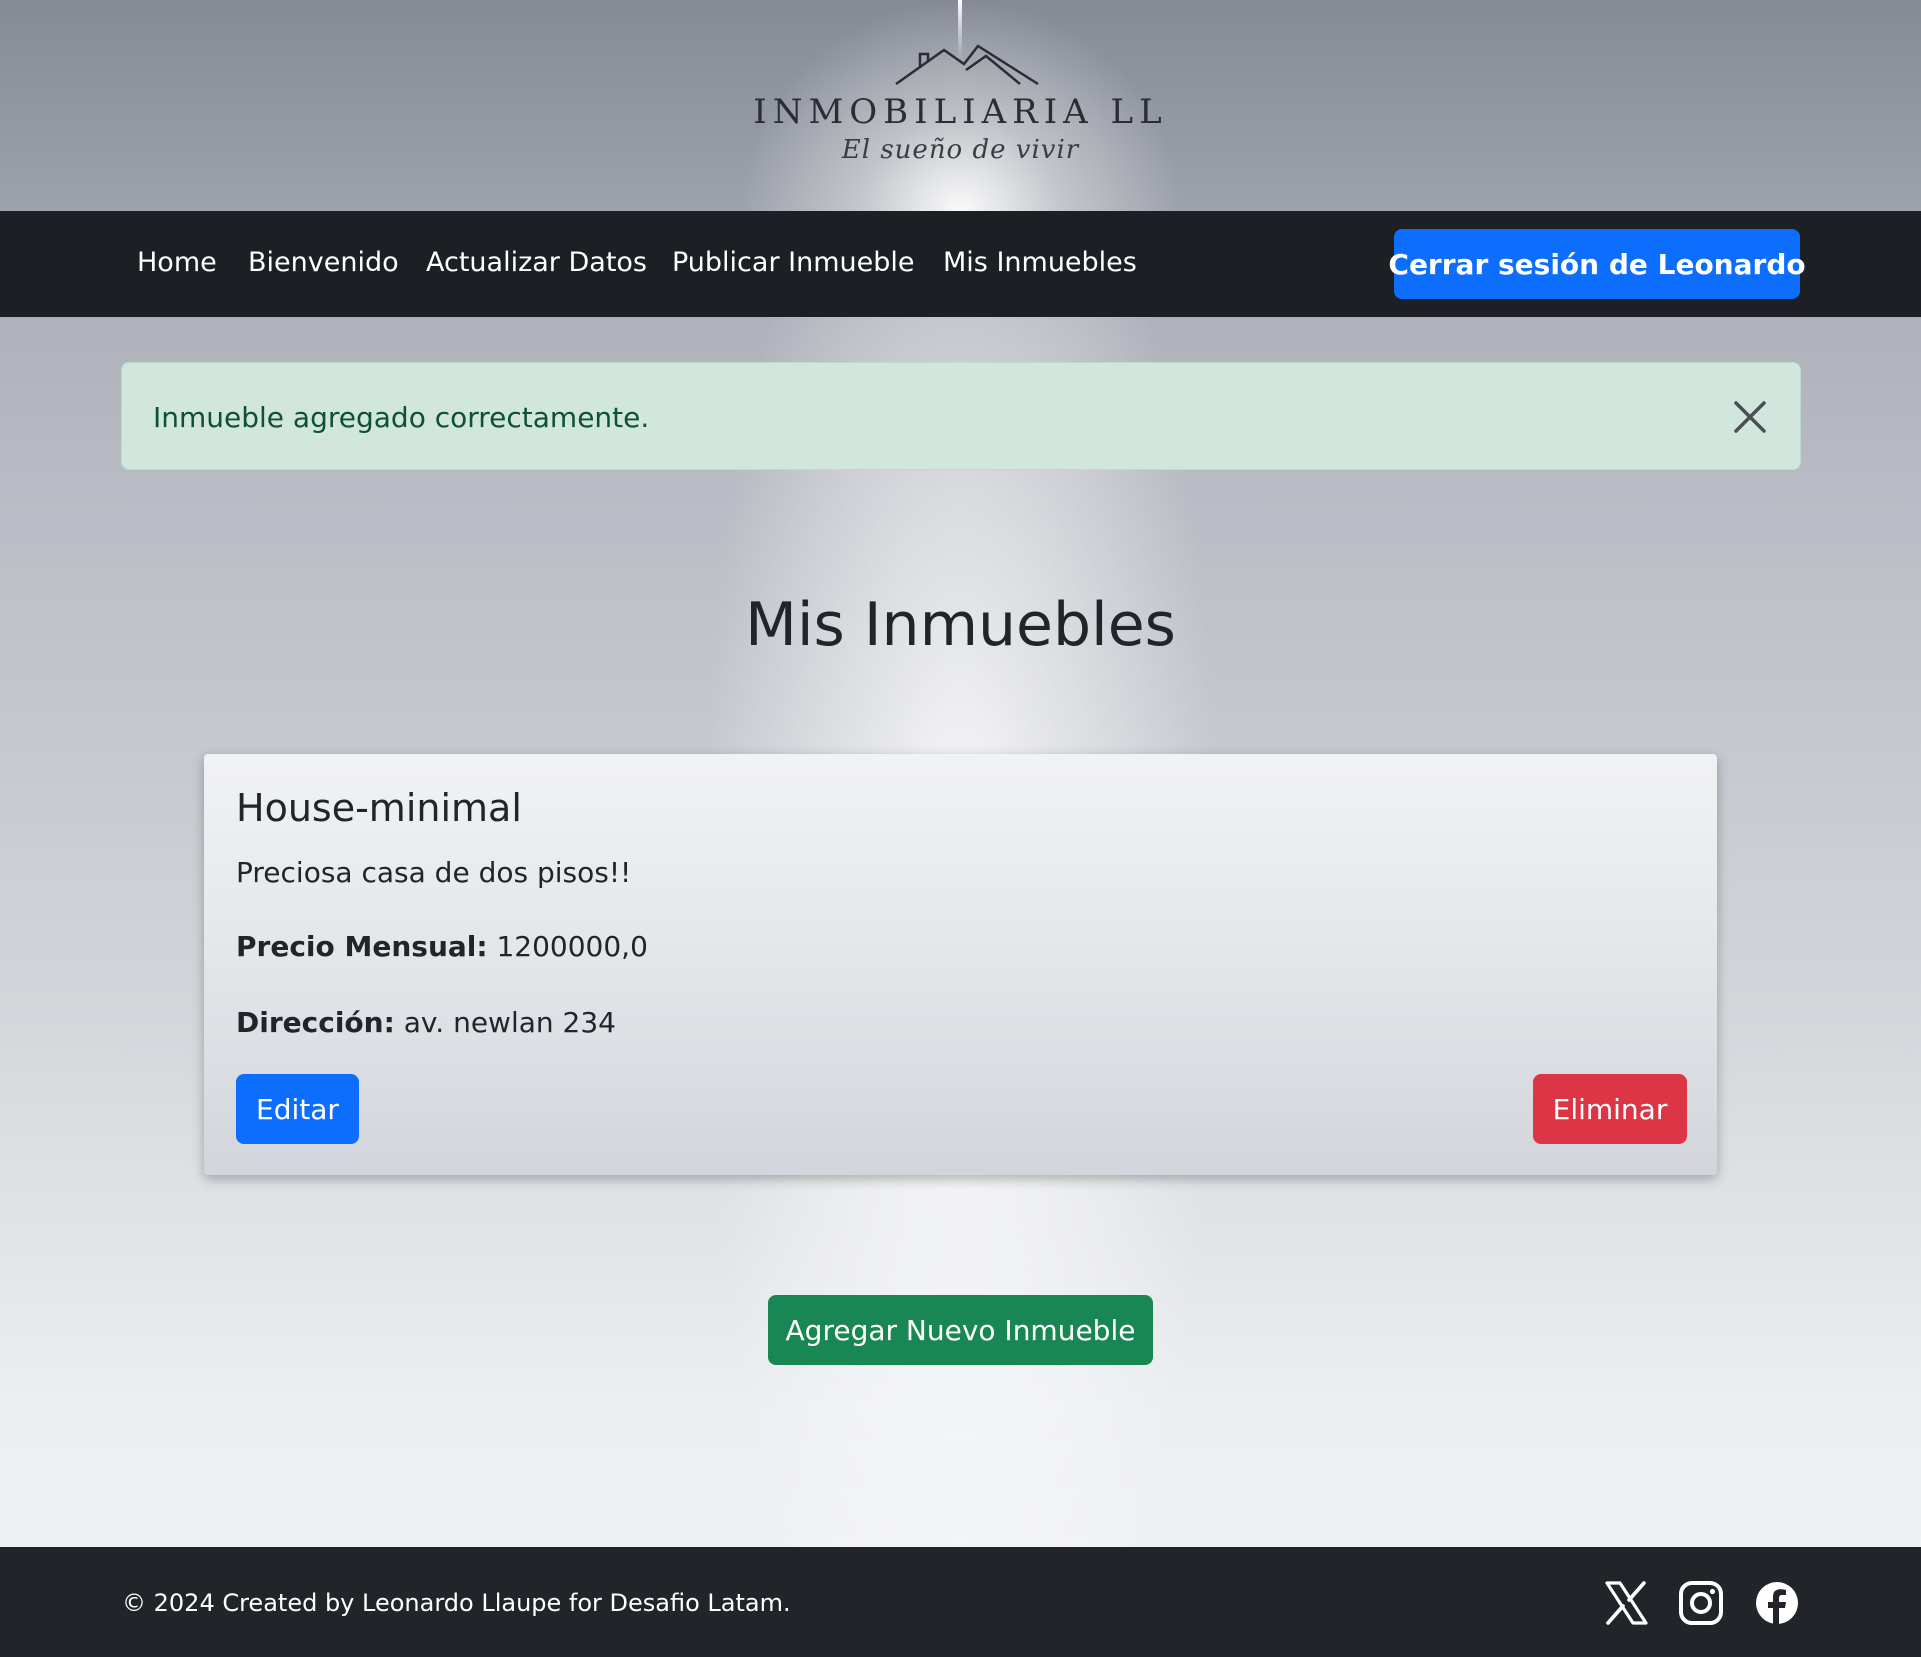  I want to click on edit-button: Editar, so click(297, 1109).